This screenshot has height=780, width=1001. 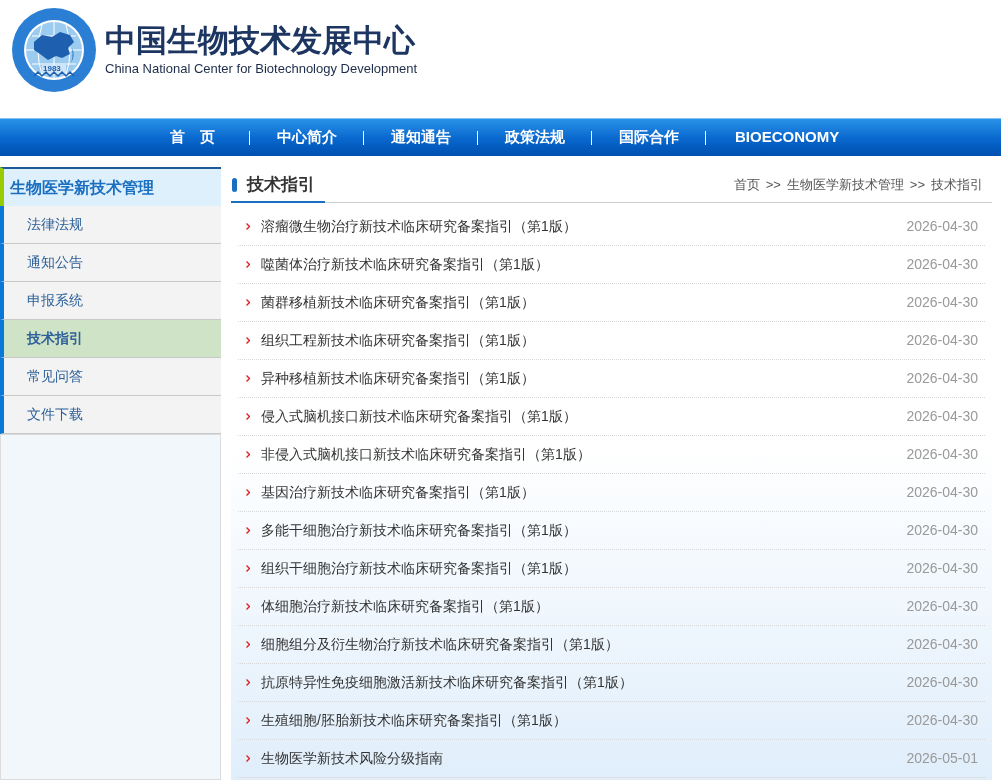 I want to click on nav-link: 国际合作, so click(x=648, y=137).